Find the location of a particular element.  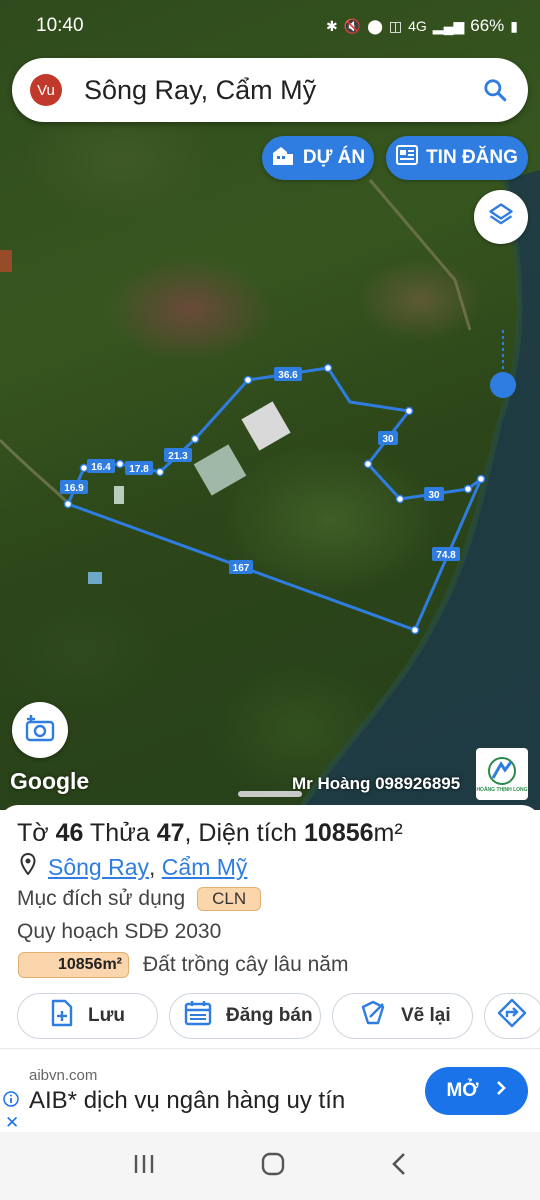

battery-icon: ▮ is located at coordinates (514, 25).